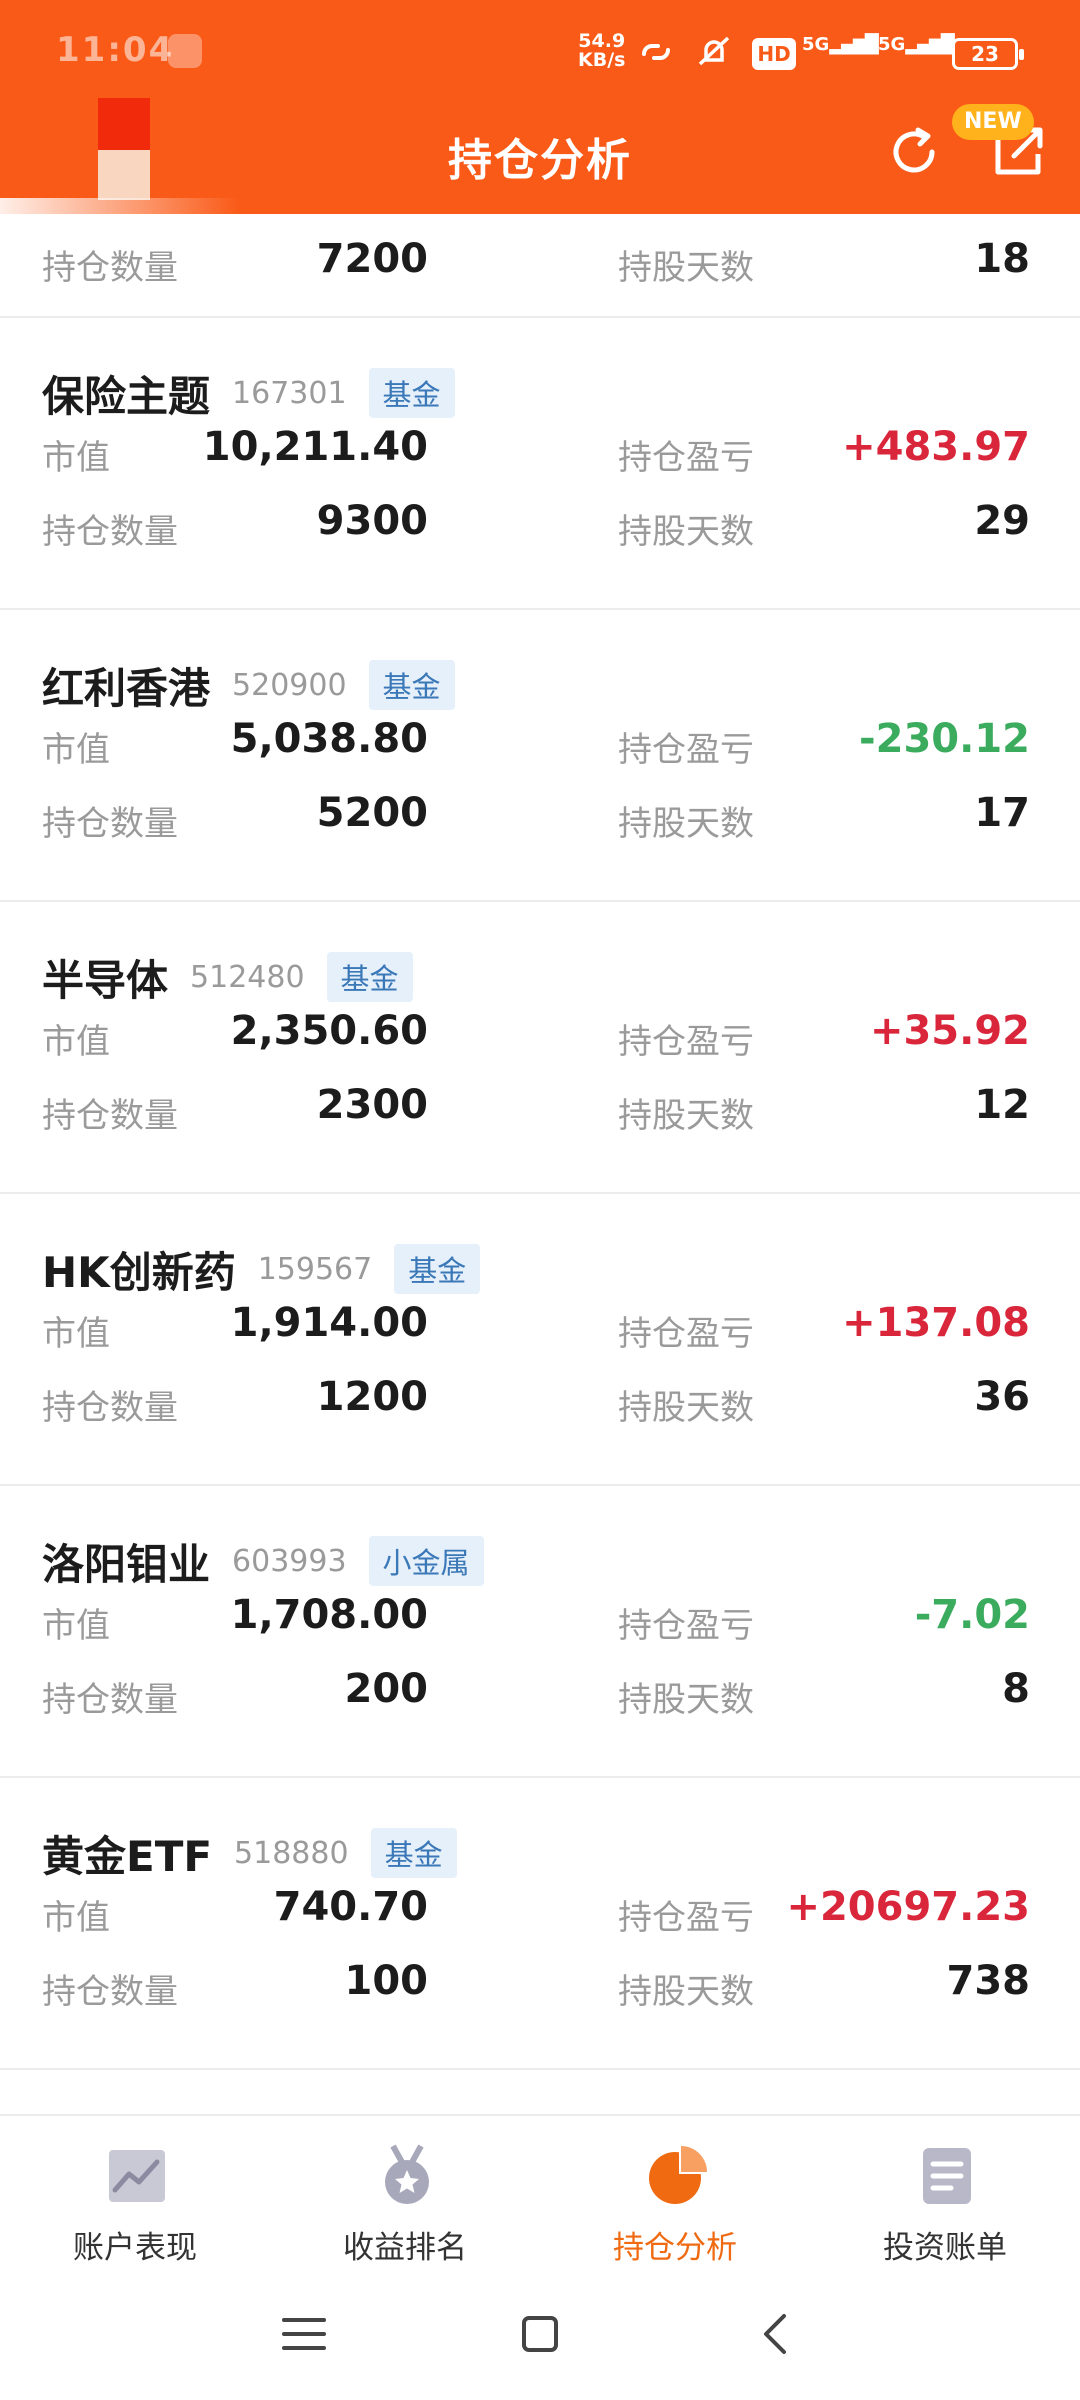 Image resolution: width=1080 pixels, height=2400 pixels. What do you see at coordinates (139, 1272) in the screenshot?
I see `holding-name: HK创新药` at bounding box center [139, 1272].